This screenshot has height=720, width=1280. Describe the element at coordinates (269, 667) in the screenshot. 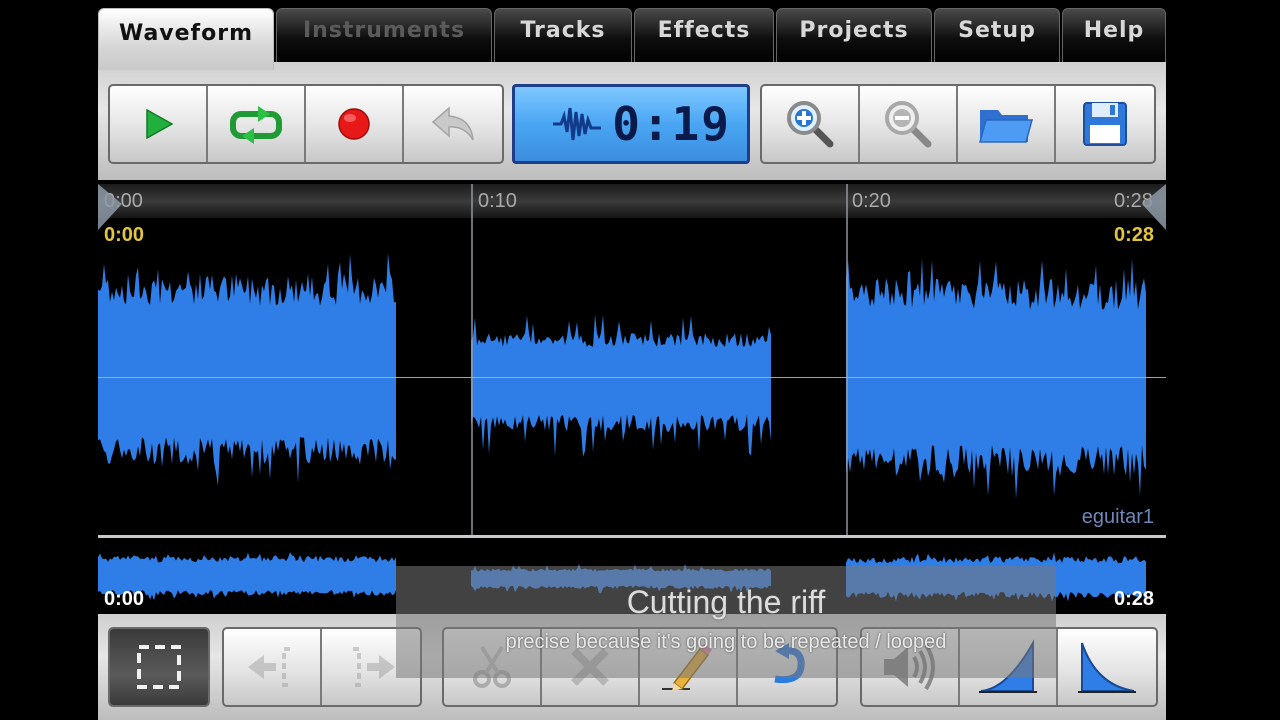

I see `move-left-icon` at that location.